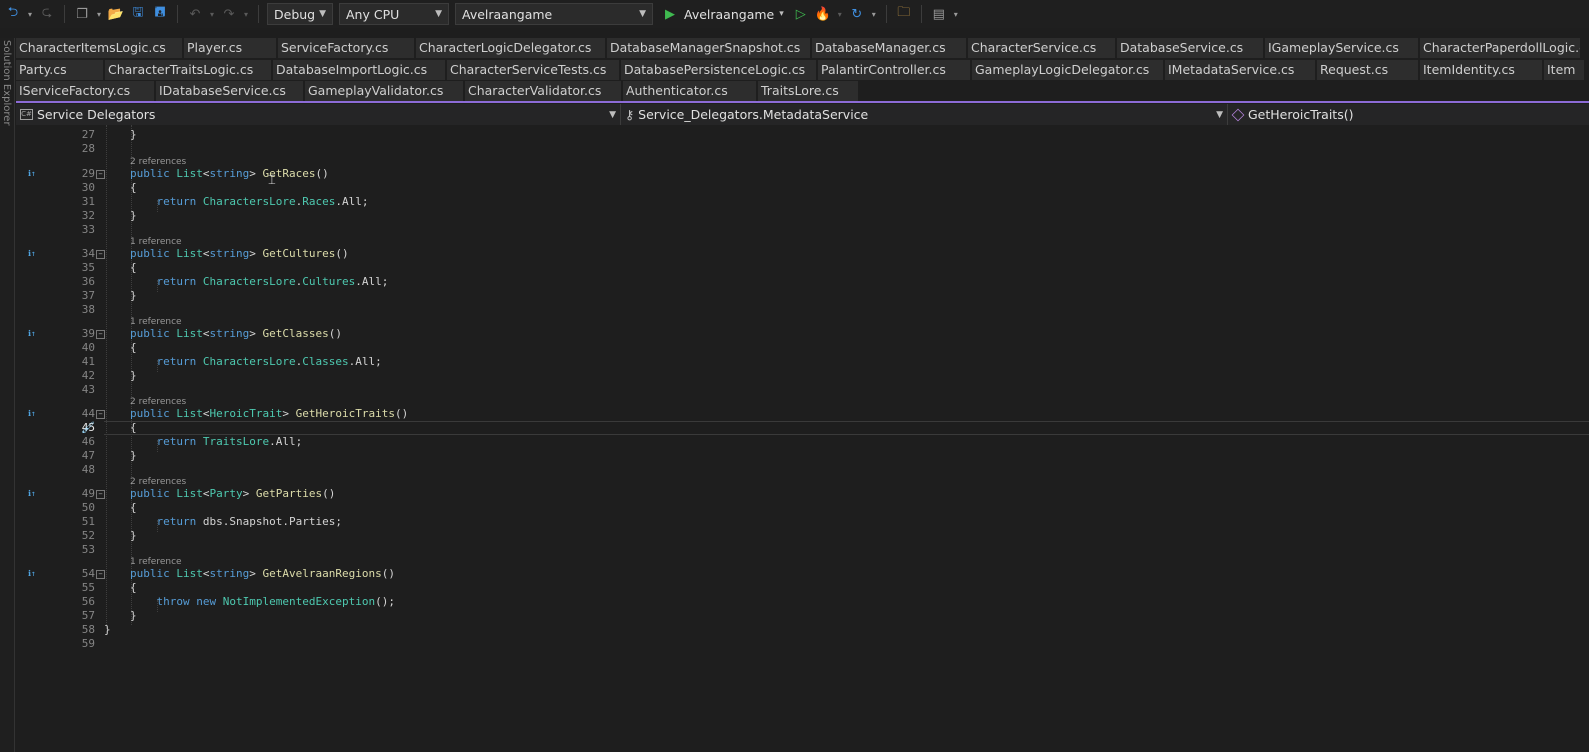 The width and height of the screenshot is (1589, 752). Describe the element at coordinates (88, 187) in the screenshot. I see `line-number: 30` at that location.